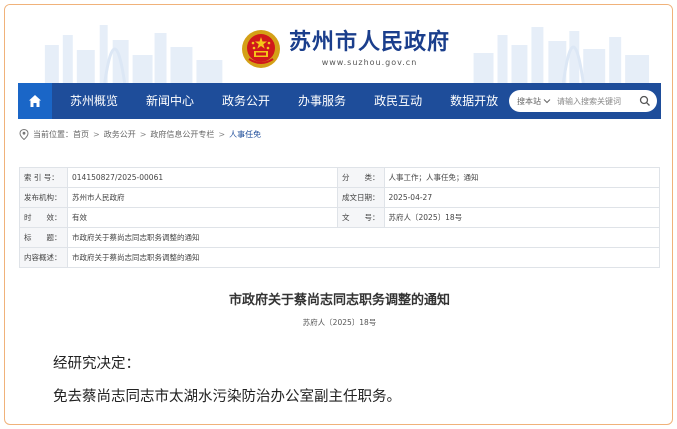  Describe the element at coordinates (339, 322) in the screenshot. I see `document-number: 苏府人〔2025〕18号` at that location.